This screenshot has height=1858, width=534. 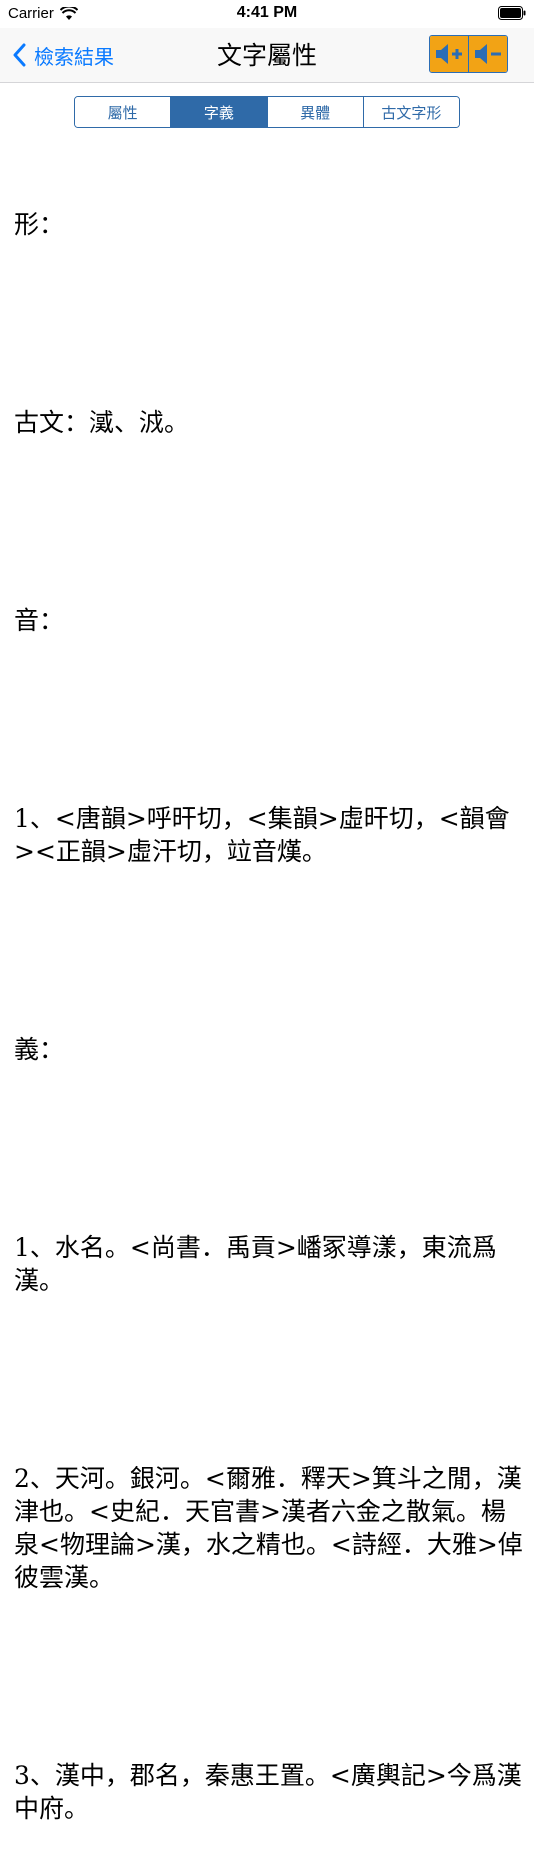 I want to click on status-time: 4:41 PM, so click(x=267, y=12).